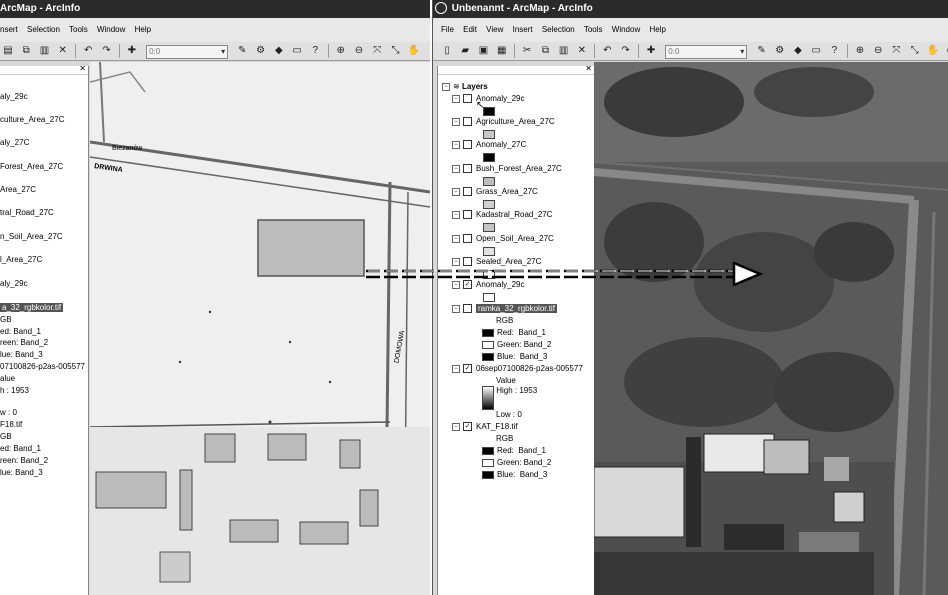  What do you see at coordinates (626, 29) in the screenshot?
I see `menu-window: Window` at bounding box center [626, 29].